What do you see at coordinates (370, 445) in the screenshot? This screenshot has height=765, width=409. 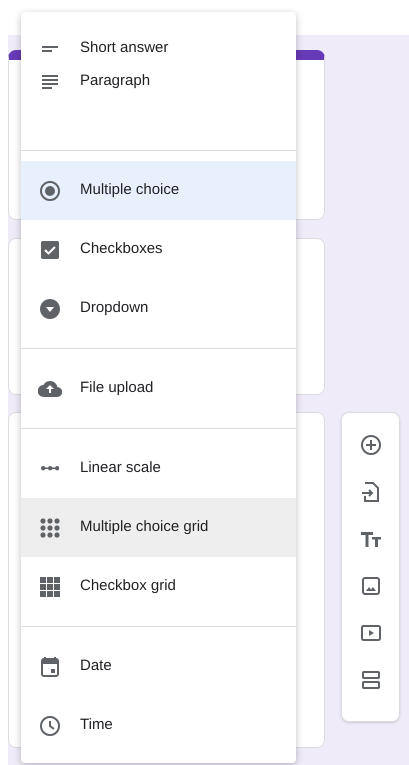 I see `add-question-icon` at bounding box center [370, 445].